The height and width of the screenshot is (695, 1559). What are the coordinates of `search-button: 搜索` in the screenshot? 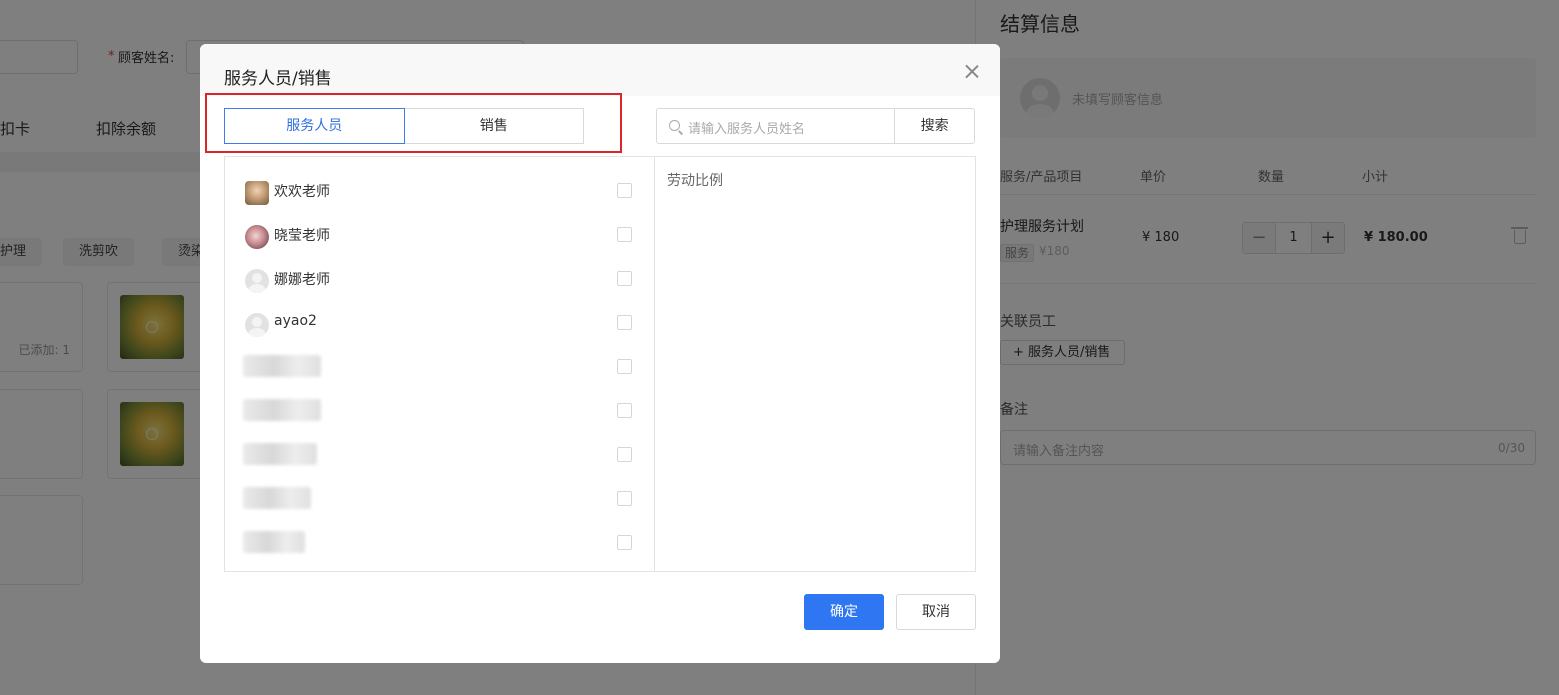 It's located at (935, 126).